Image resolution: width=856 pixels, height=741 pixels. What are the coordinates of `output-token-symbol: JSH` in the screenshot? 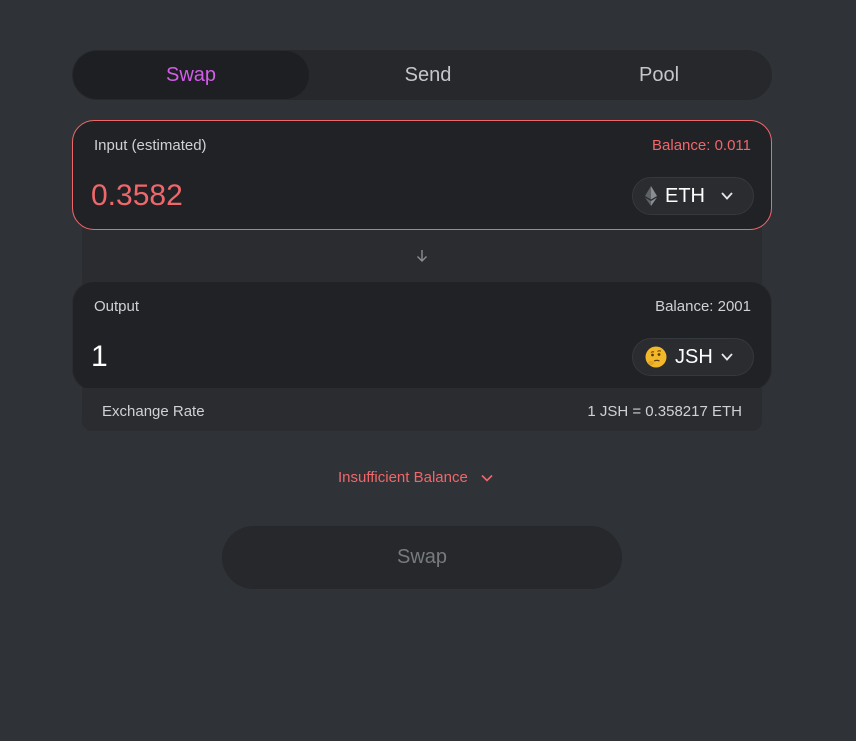 It's located at (694, 356).